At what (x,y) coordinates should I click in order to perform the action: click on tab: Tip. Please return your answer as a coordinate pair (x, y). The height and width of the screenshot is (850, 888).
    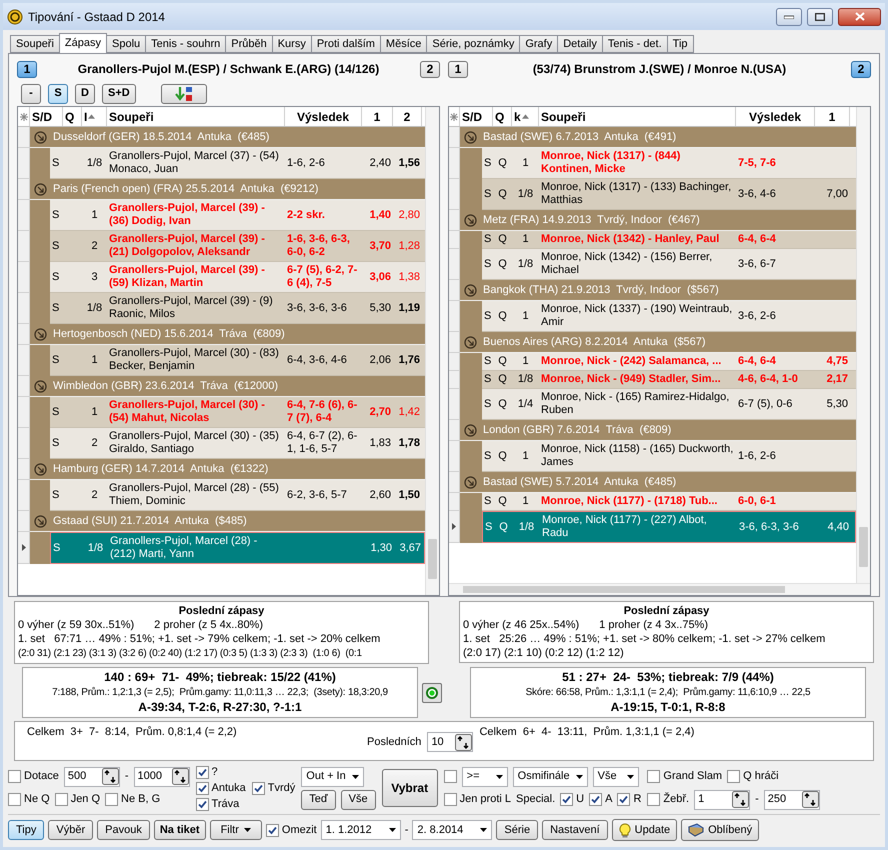
    Looking at the image, I should click on (680, 44).